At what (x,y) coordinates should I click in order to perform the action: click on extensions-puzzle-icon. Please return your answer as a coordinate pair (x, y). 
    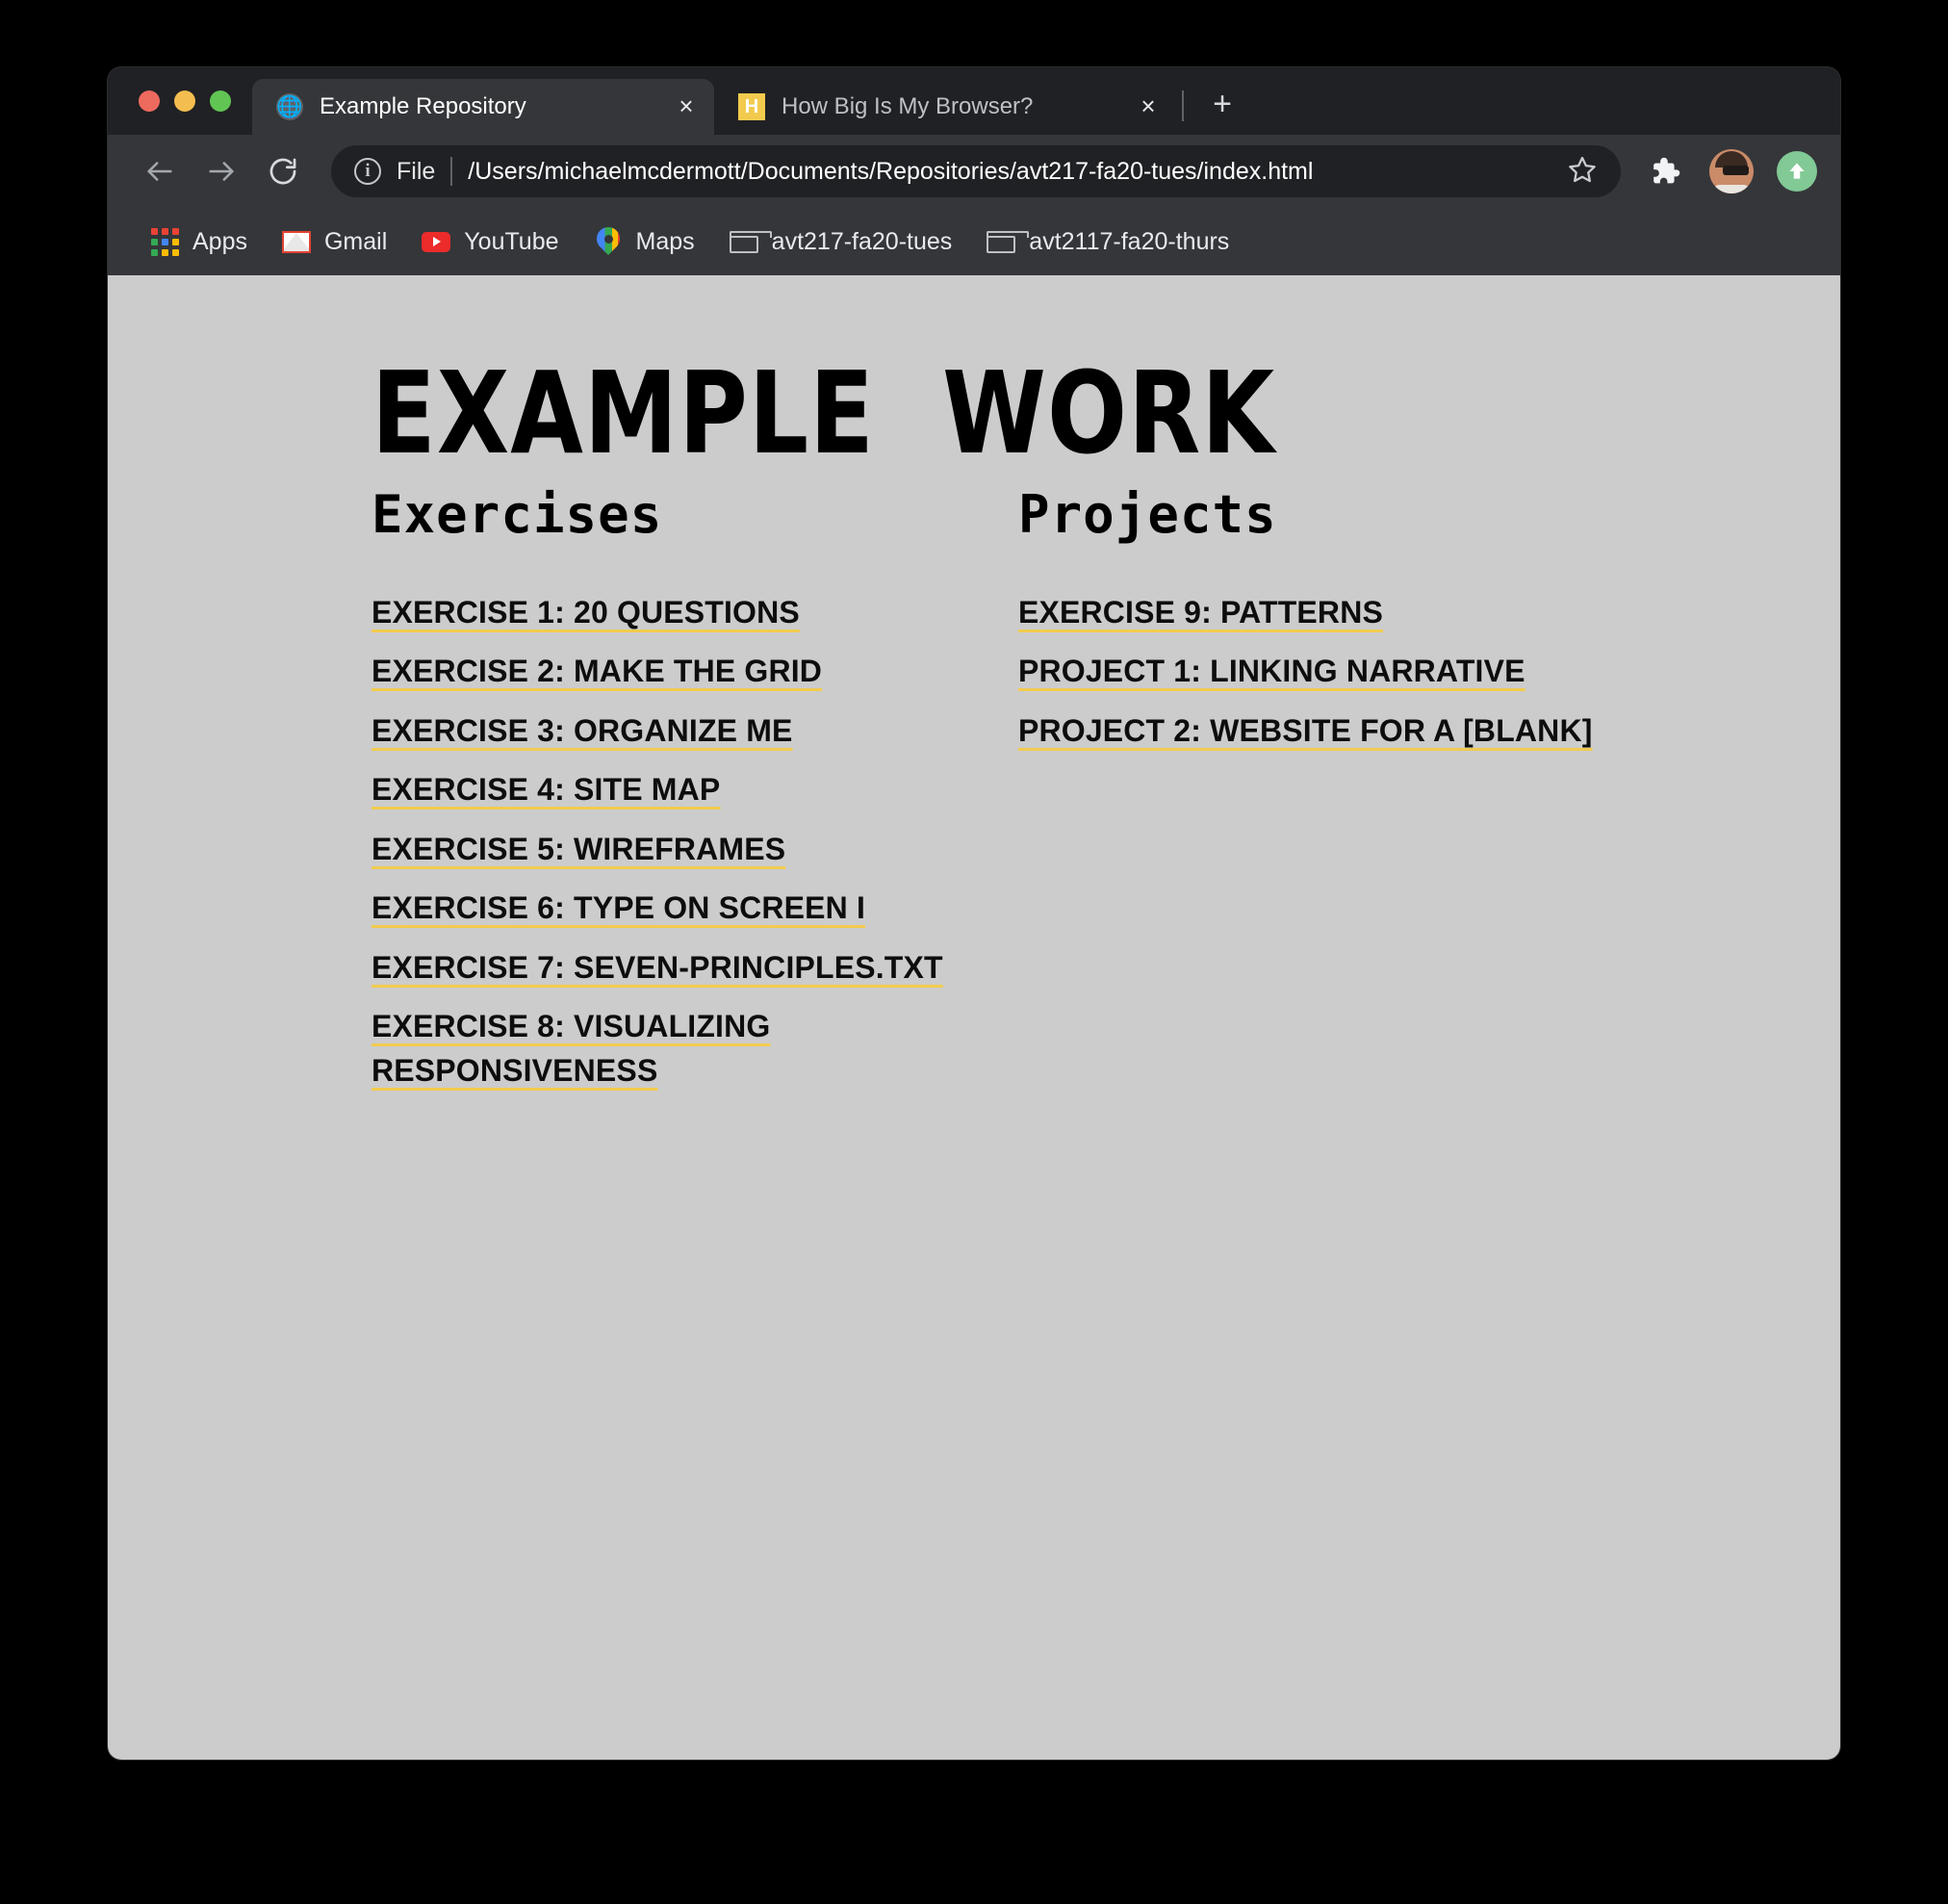
    Looking at the image, I should click on (1663, 171).